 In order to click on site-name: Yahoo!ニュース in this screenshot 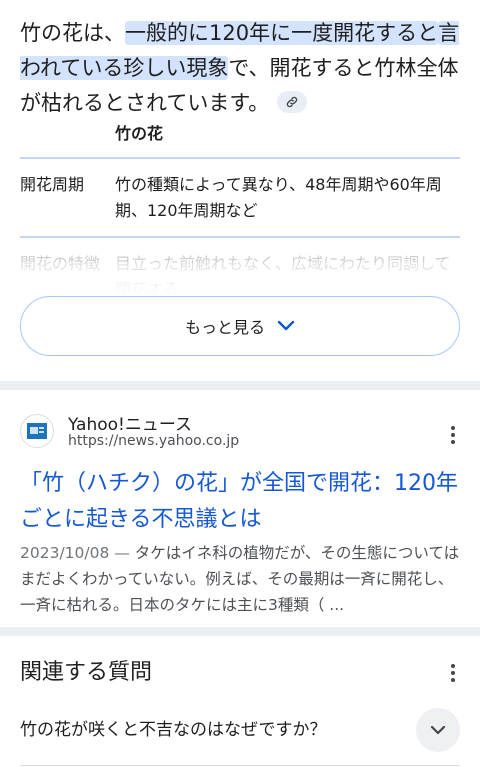, I will do `click(130, 422)`.